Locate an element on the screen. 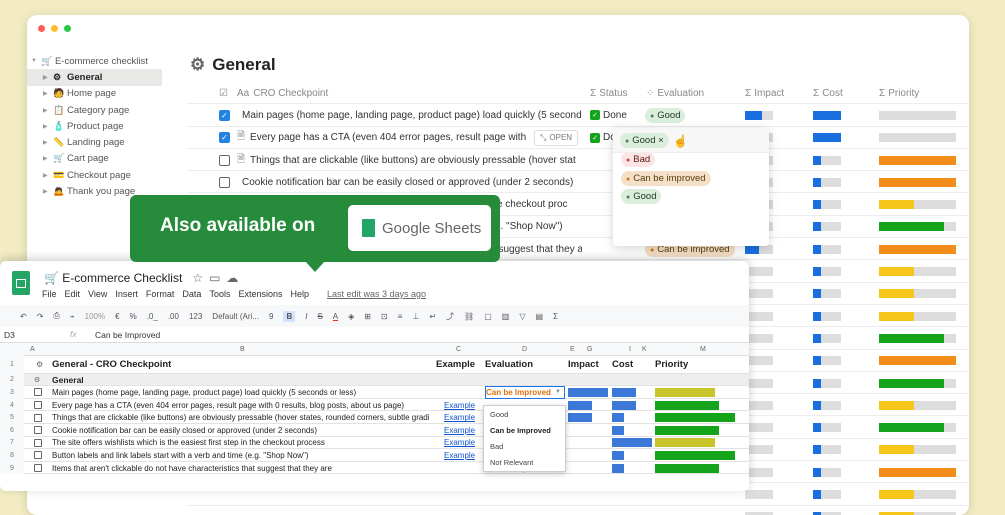  sidebar-item: ▶ 🛒 Cart page is located at coordinates (94, 159).